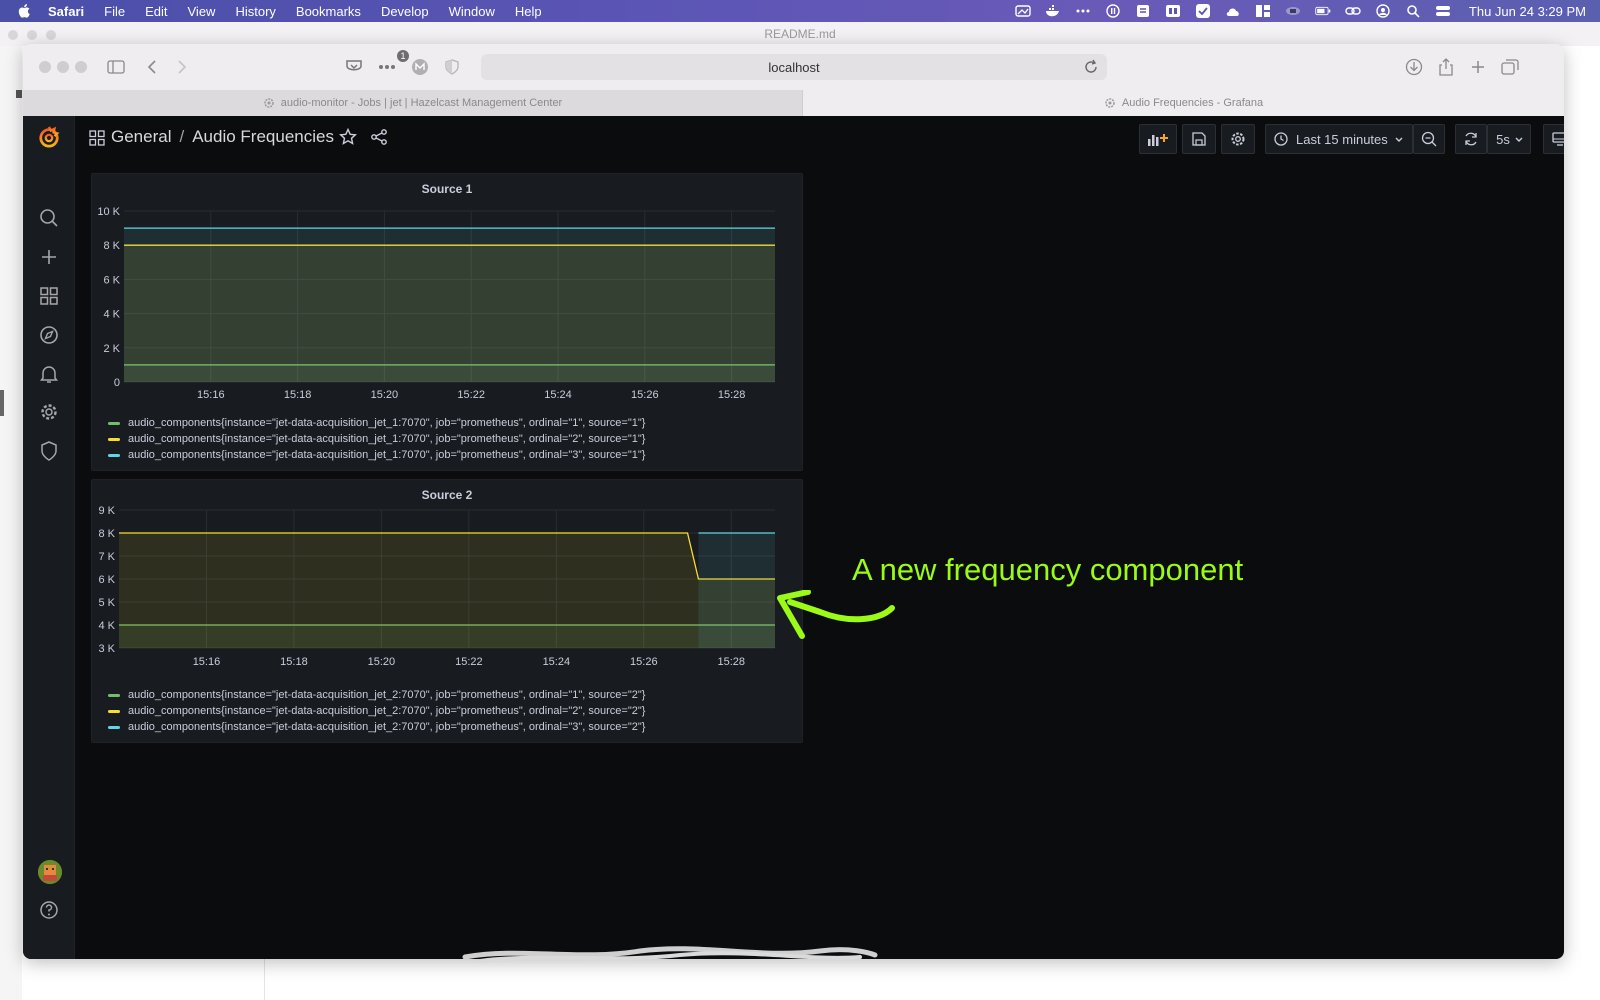 The width and height of the screenshot is (1600, 1000). I want to click on menu-view: View, so click(202, 11).